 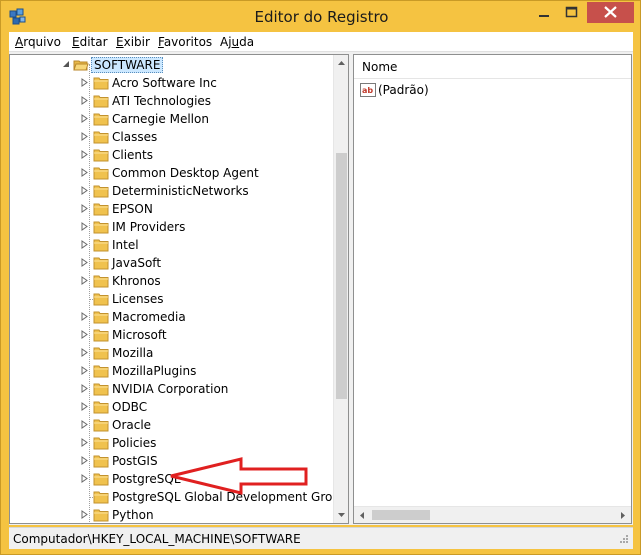 I want to click on tree-scroll-thumb, so click(x=341, y=276).